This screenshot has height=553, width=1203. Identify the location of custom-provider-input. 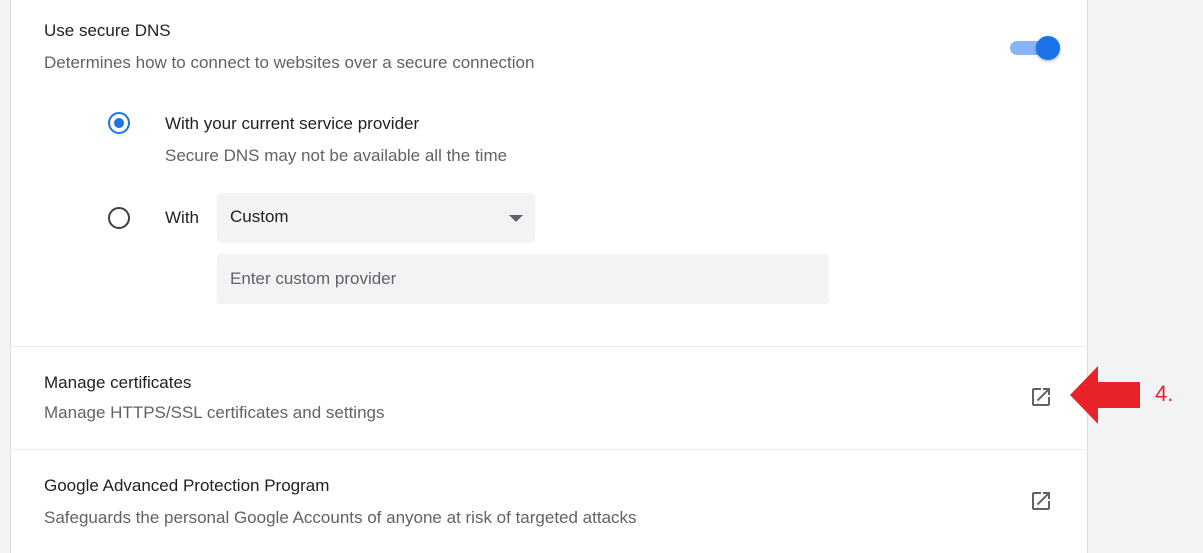
(523, 279).